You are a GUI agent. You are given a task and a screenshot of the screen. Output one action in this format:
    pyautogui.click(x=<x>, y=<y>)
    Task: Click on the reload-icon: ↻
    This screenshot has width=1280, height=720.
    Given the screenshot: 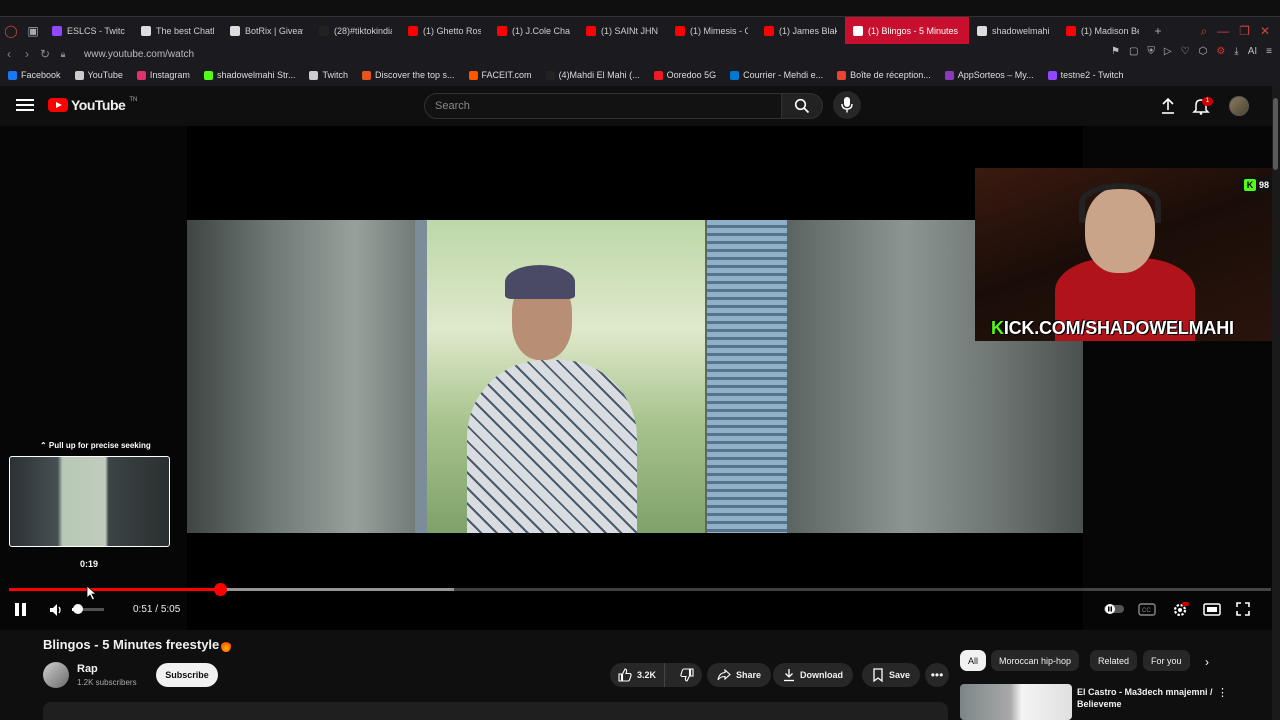 What is the action you would take?
    pyautogui.click(x=45, y=54)
    